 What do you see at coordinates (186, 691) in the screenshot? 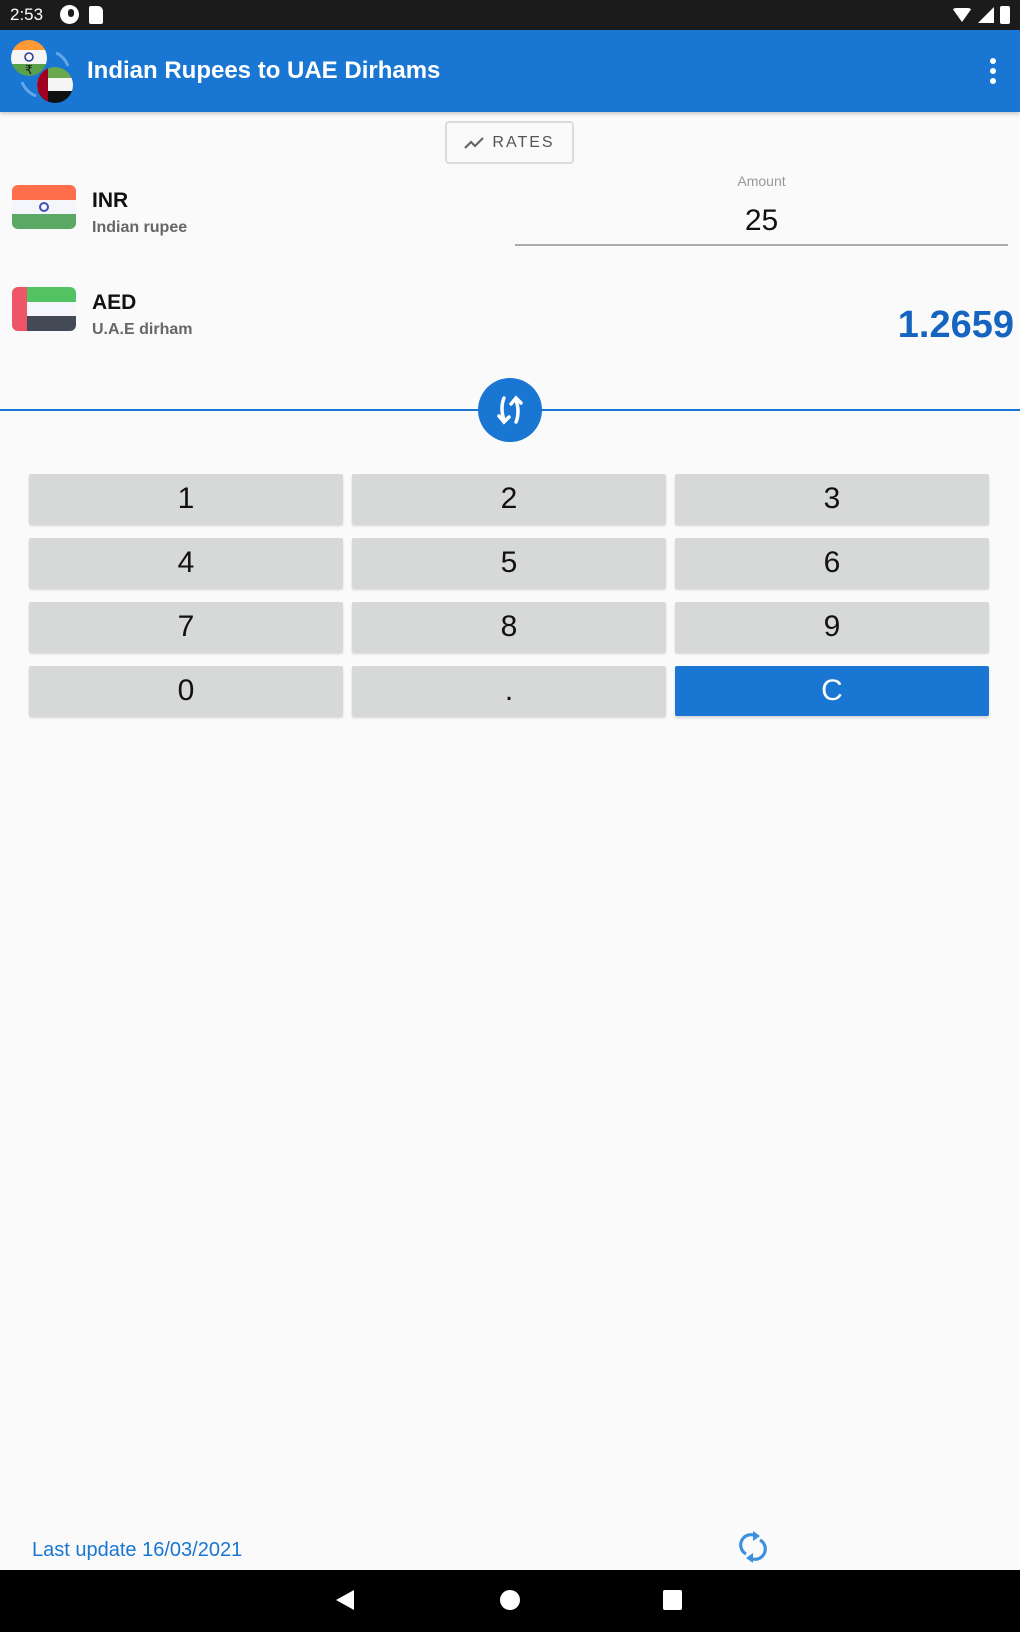
I see `key-0: 0` at bounding box center [186, 691].